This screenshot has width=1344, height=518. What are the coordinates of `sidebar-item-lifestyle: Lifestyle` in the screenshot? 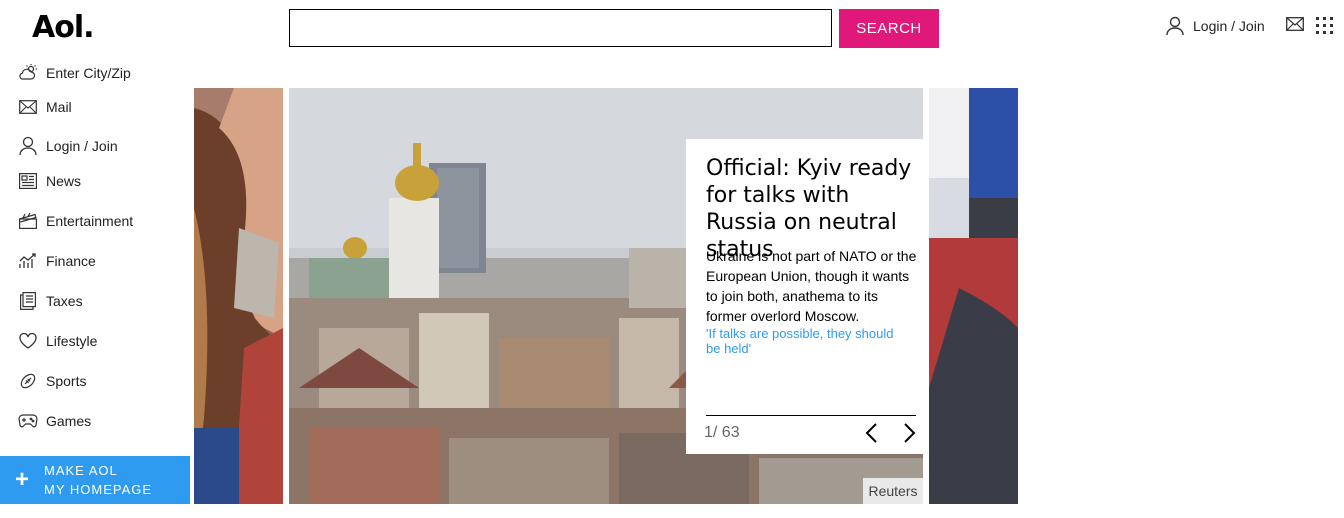 It's located at (57, 341).